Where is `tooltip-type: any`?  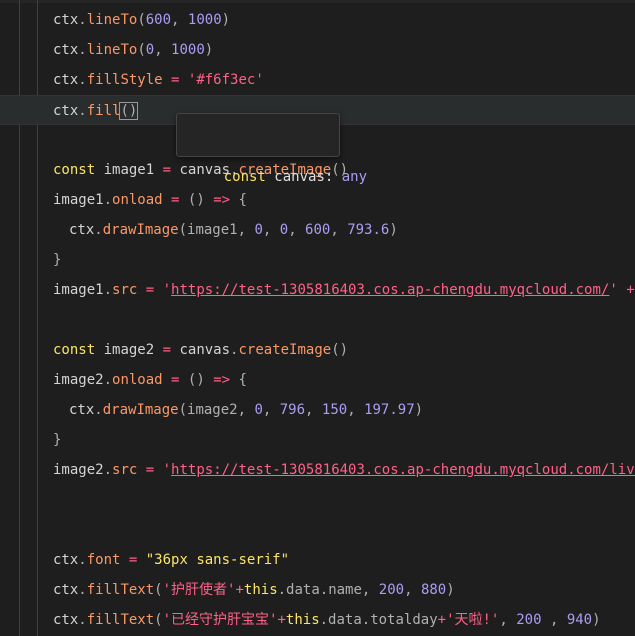
tooltip-type: any is located at coordinates (354, 177).